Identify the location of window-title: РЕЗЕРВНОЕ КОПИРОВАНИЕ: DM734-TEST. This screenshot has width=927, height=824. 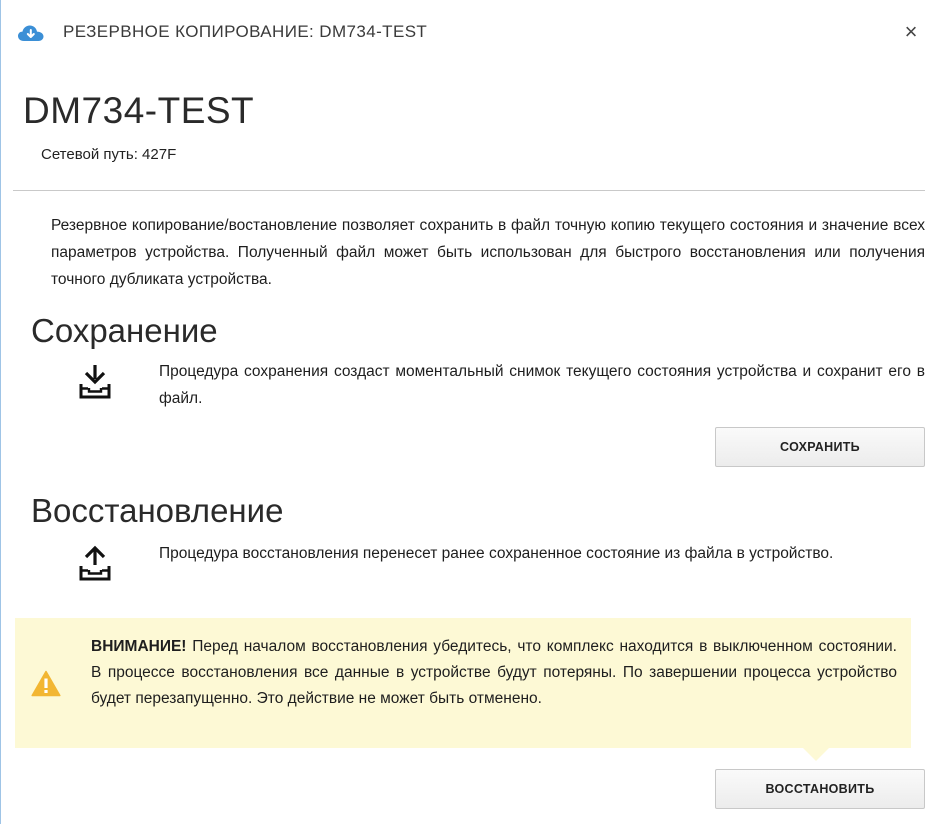
(245, 31).